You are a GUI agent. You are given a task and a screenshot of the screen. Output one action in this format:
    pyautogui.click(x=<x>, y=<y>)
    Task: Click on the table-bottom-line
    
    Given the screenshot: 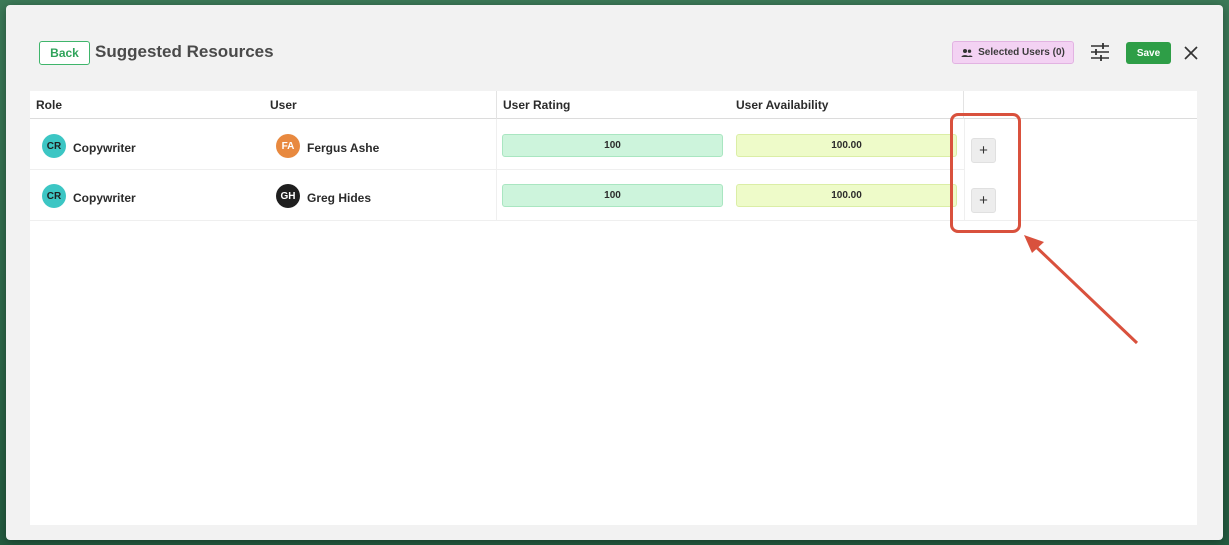 What is the action you would take?
    pyautogui.click(x=613, y=220)
    